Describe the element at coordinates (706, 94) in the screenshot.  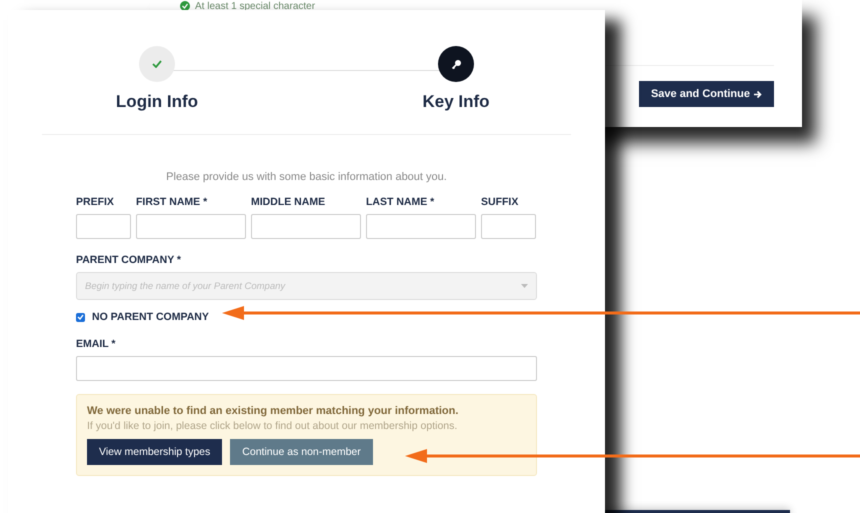
I see `save-and-continue-button: Save and Continue` at that location.